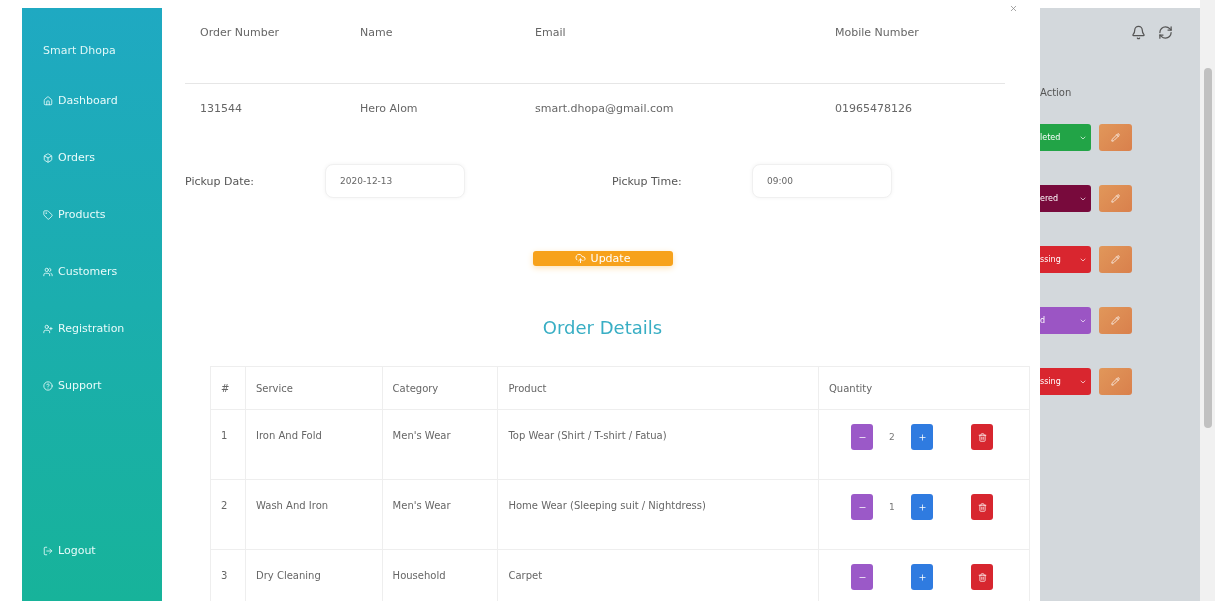 The height and width of the screenshot is (601, 1215). Describe the element at coordinates (48, 385) in the screenshot. I see `help-icon` at that location.